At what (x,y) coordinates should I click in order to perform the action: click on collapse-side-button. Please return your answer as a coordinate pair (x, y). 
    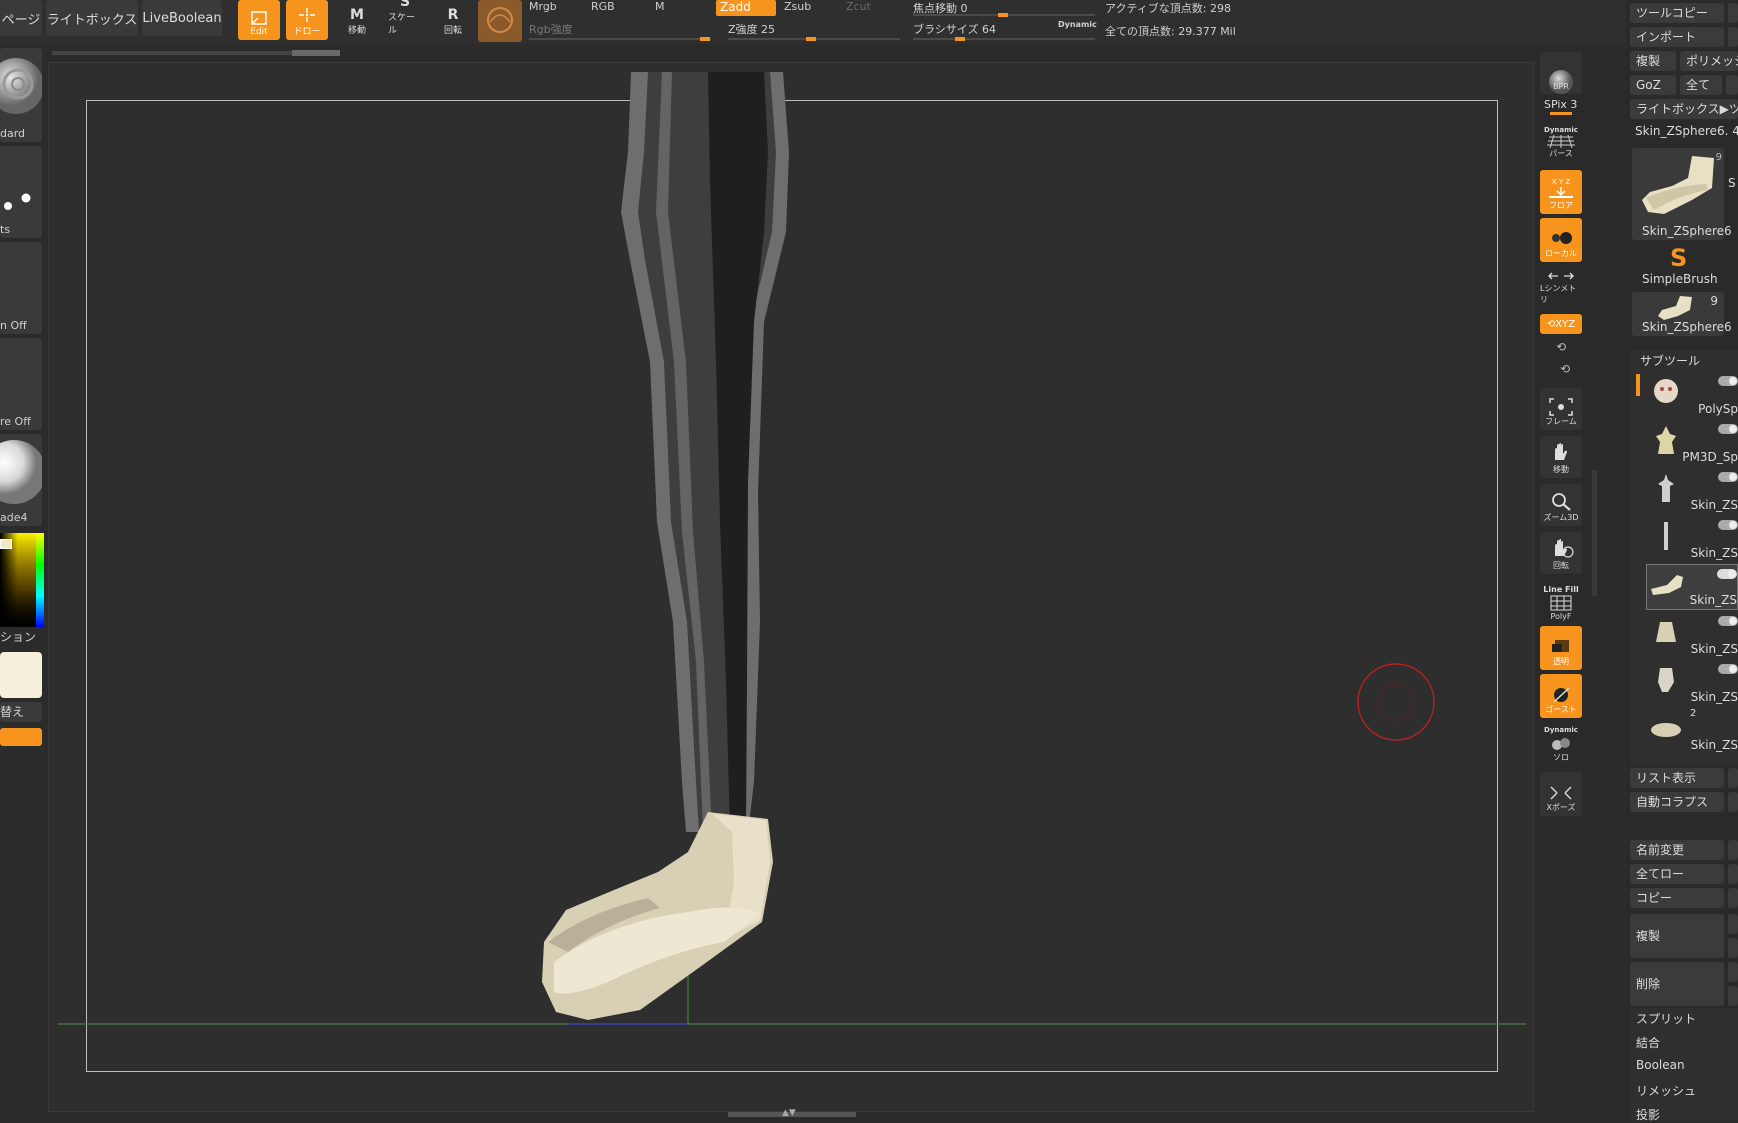
    Looking at the image, I should click on (1733, 802).